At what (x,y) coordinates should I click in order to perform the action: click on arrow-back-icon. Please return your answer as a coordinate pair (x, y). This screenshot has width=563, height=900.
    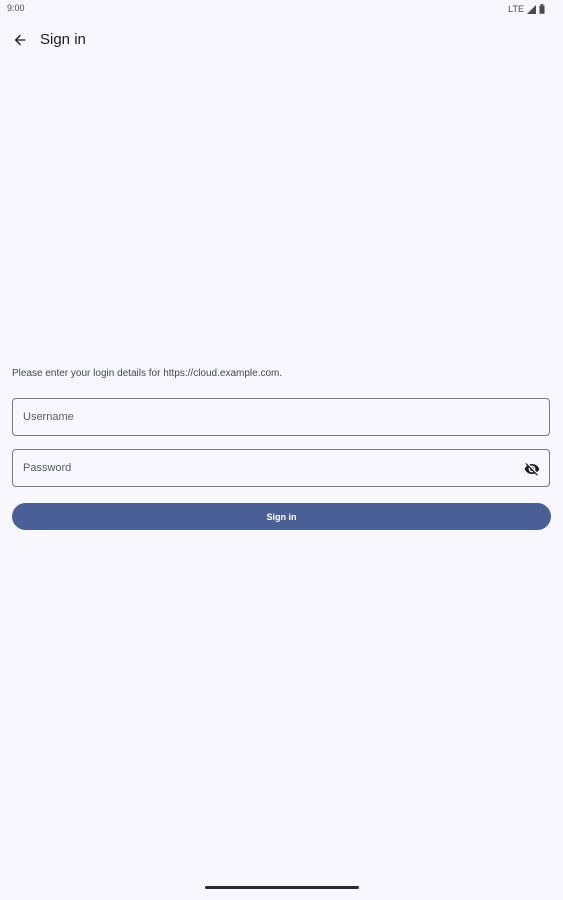
    Looking at the image, I should click on (20, 40).